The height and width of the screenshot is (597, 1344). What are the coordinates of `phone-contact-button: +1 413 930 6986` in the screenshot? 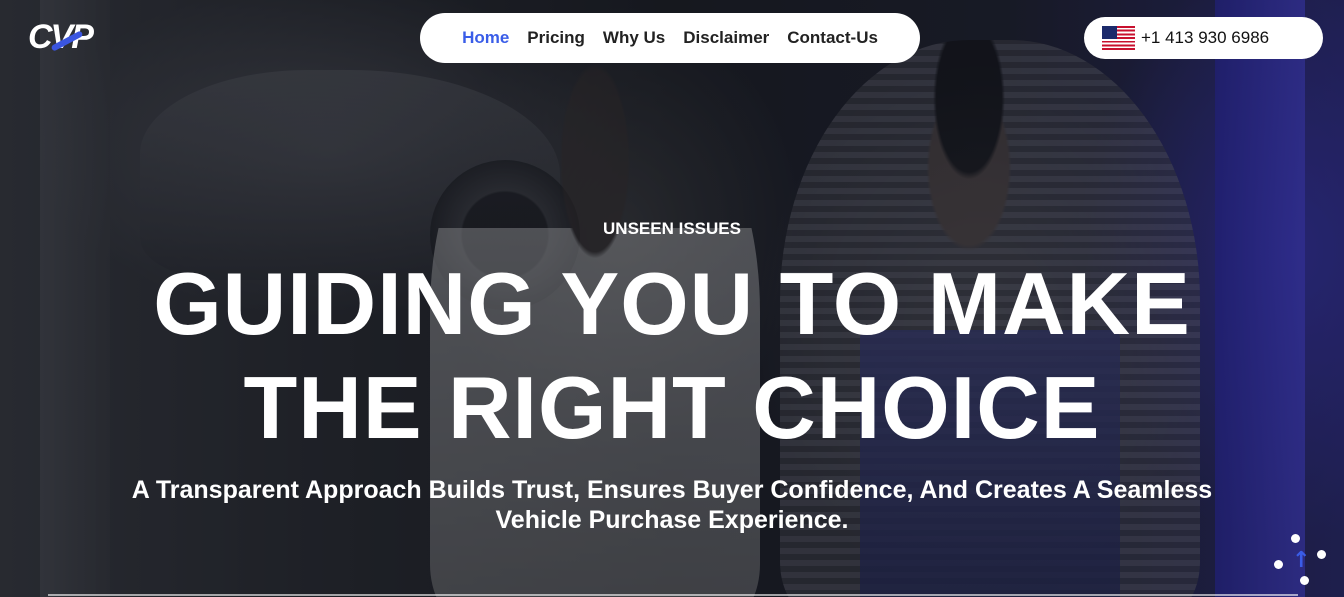 It's located at (1203, 38).